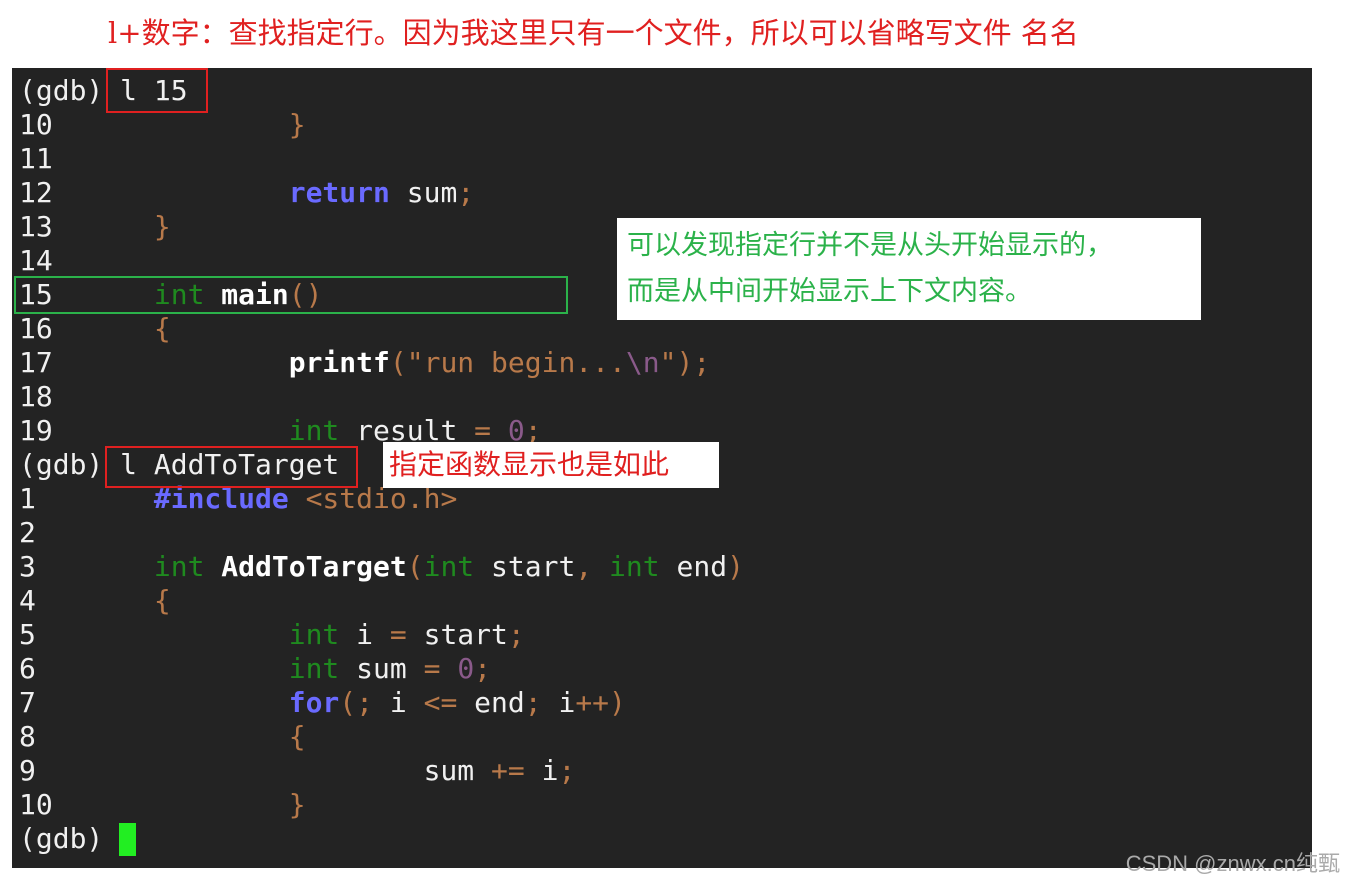  Describe the element at coordinates (314, 702) in the screenshot. I see `code-token: for` at that location.